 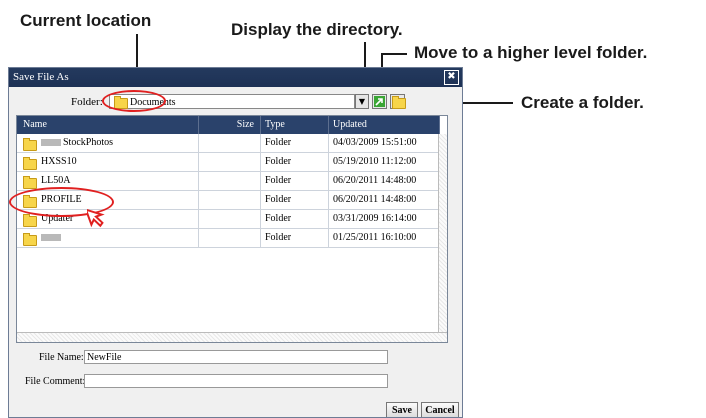 What do you see at coordinates (86, 20) in the screenshot?
I see `callout-current-location: Current location` at bounding box center [86, 20].